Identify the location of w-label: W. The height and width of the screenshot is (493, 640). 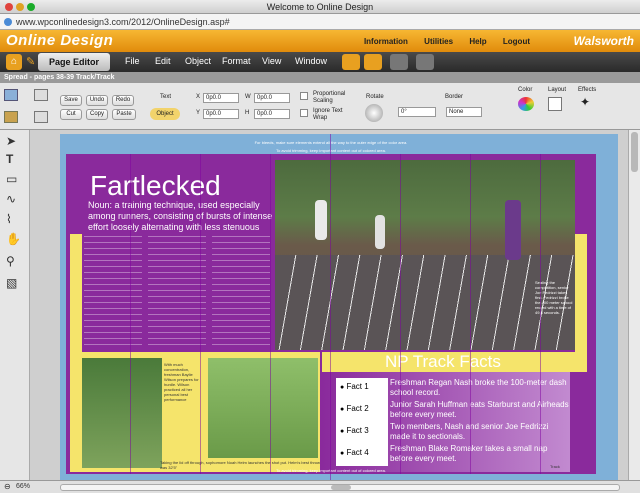
(248, 97).